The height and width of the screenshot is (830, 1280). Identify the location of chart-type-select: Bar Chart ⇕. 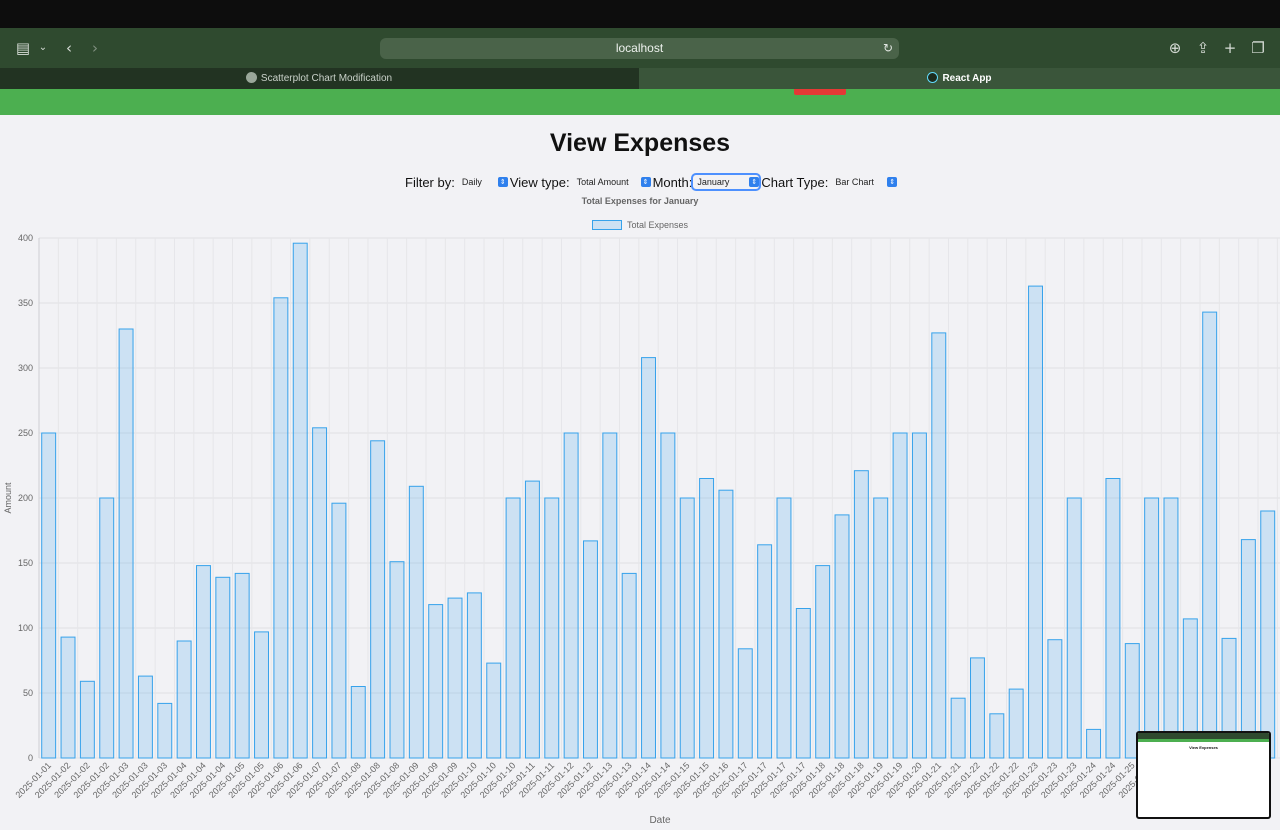
(864, 182).